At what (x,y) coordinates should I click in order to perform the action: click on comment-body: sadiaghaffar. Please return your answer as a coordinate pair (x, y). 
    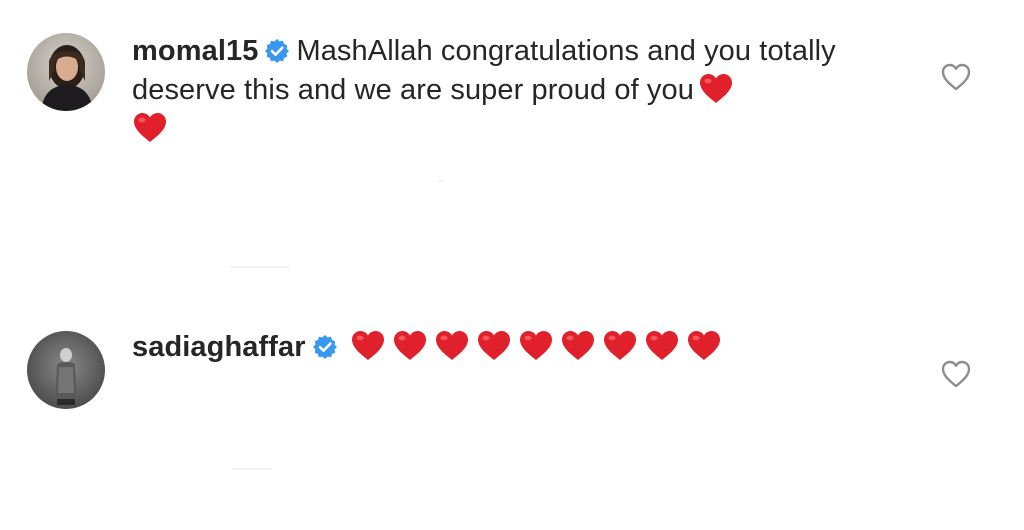
    Looking at the image, I should click on (517, 347).